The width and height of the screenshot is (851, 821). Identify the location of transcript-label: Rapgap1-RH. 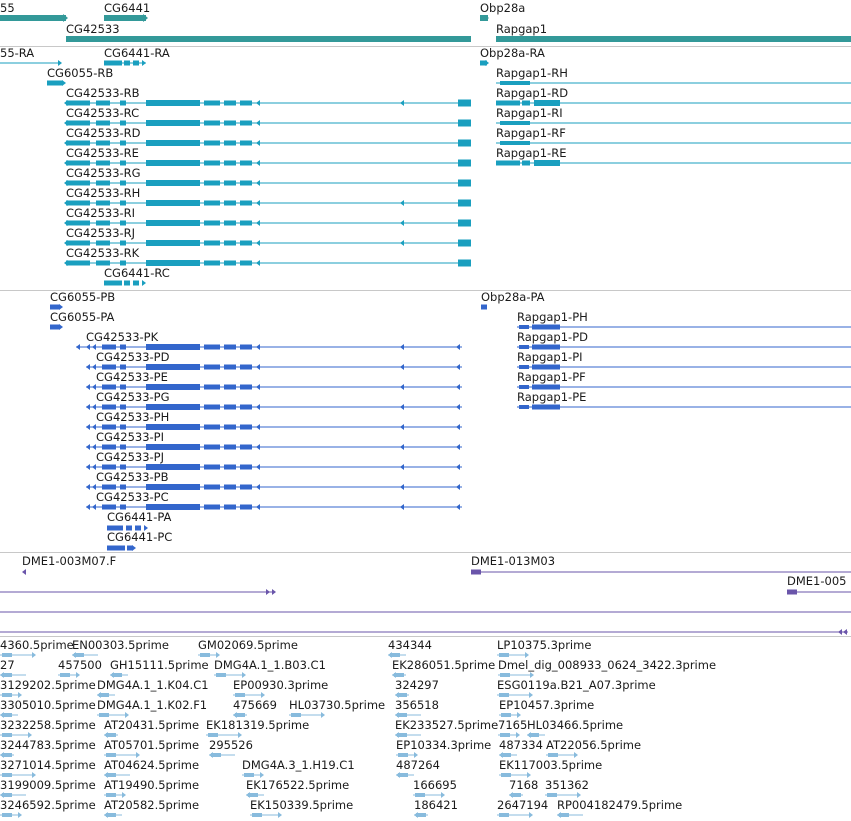
(532, 73).